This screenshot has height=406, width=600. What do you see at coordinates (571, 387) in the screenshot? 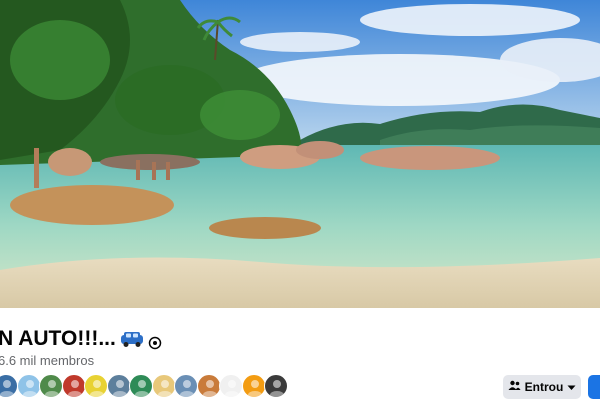
I see `caret-down-icon` at bounding box center [571, 387].